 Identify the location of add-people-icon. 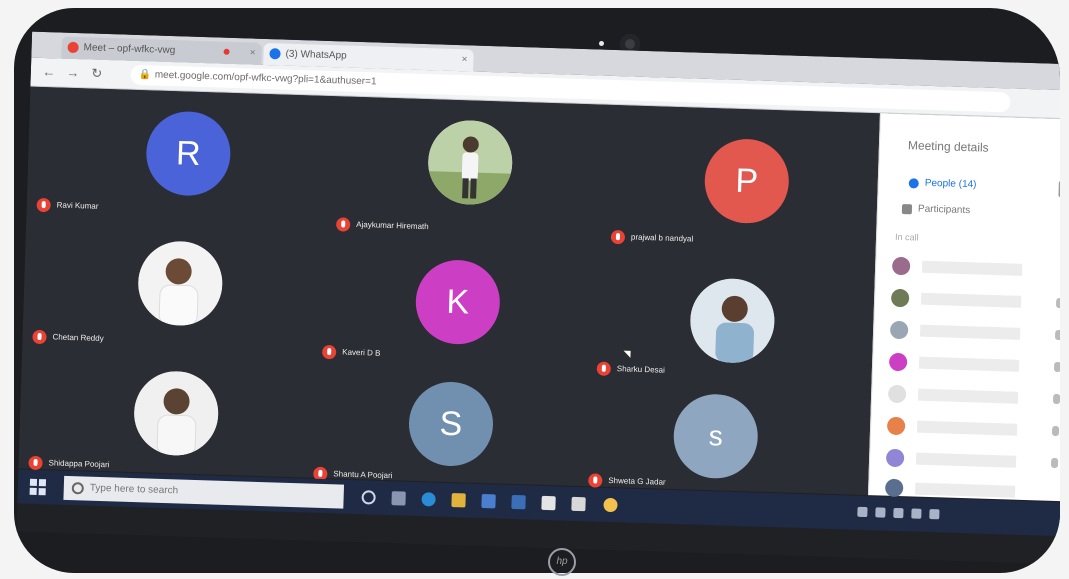
(907, 209).